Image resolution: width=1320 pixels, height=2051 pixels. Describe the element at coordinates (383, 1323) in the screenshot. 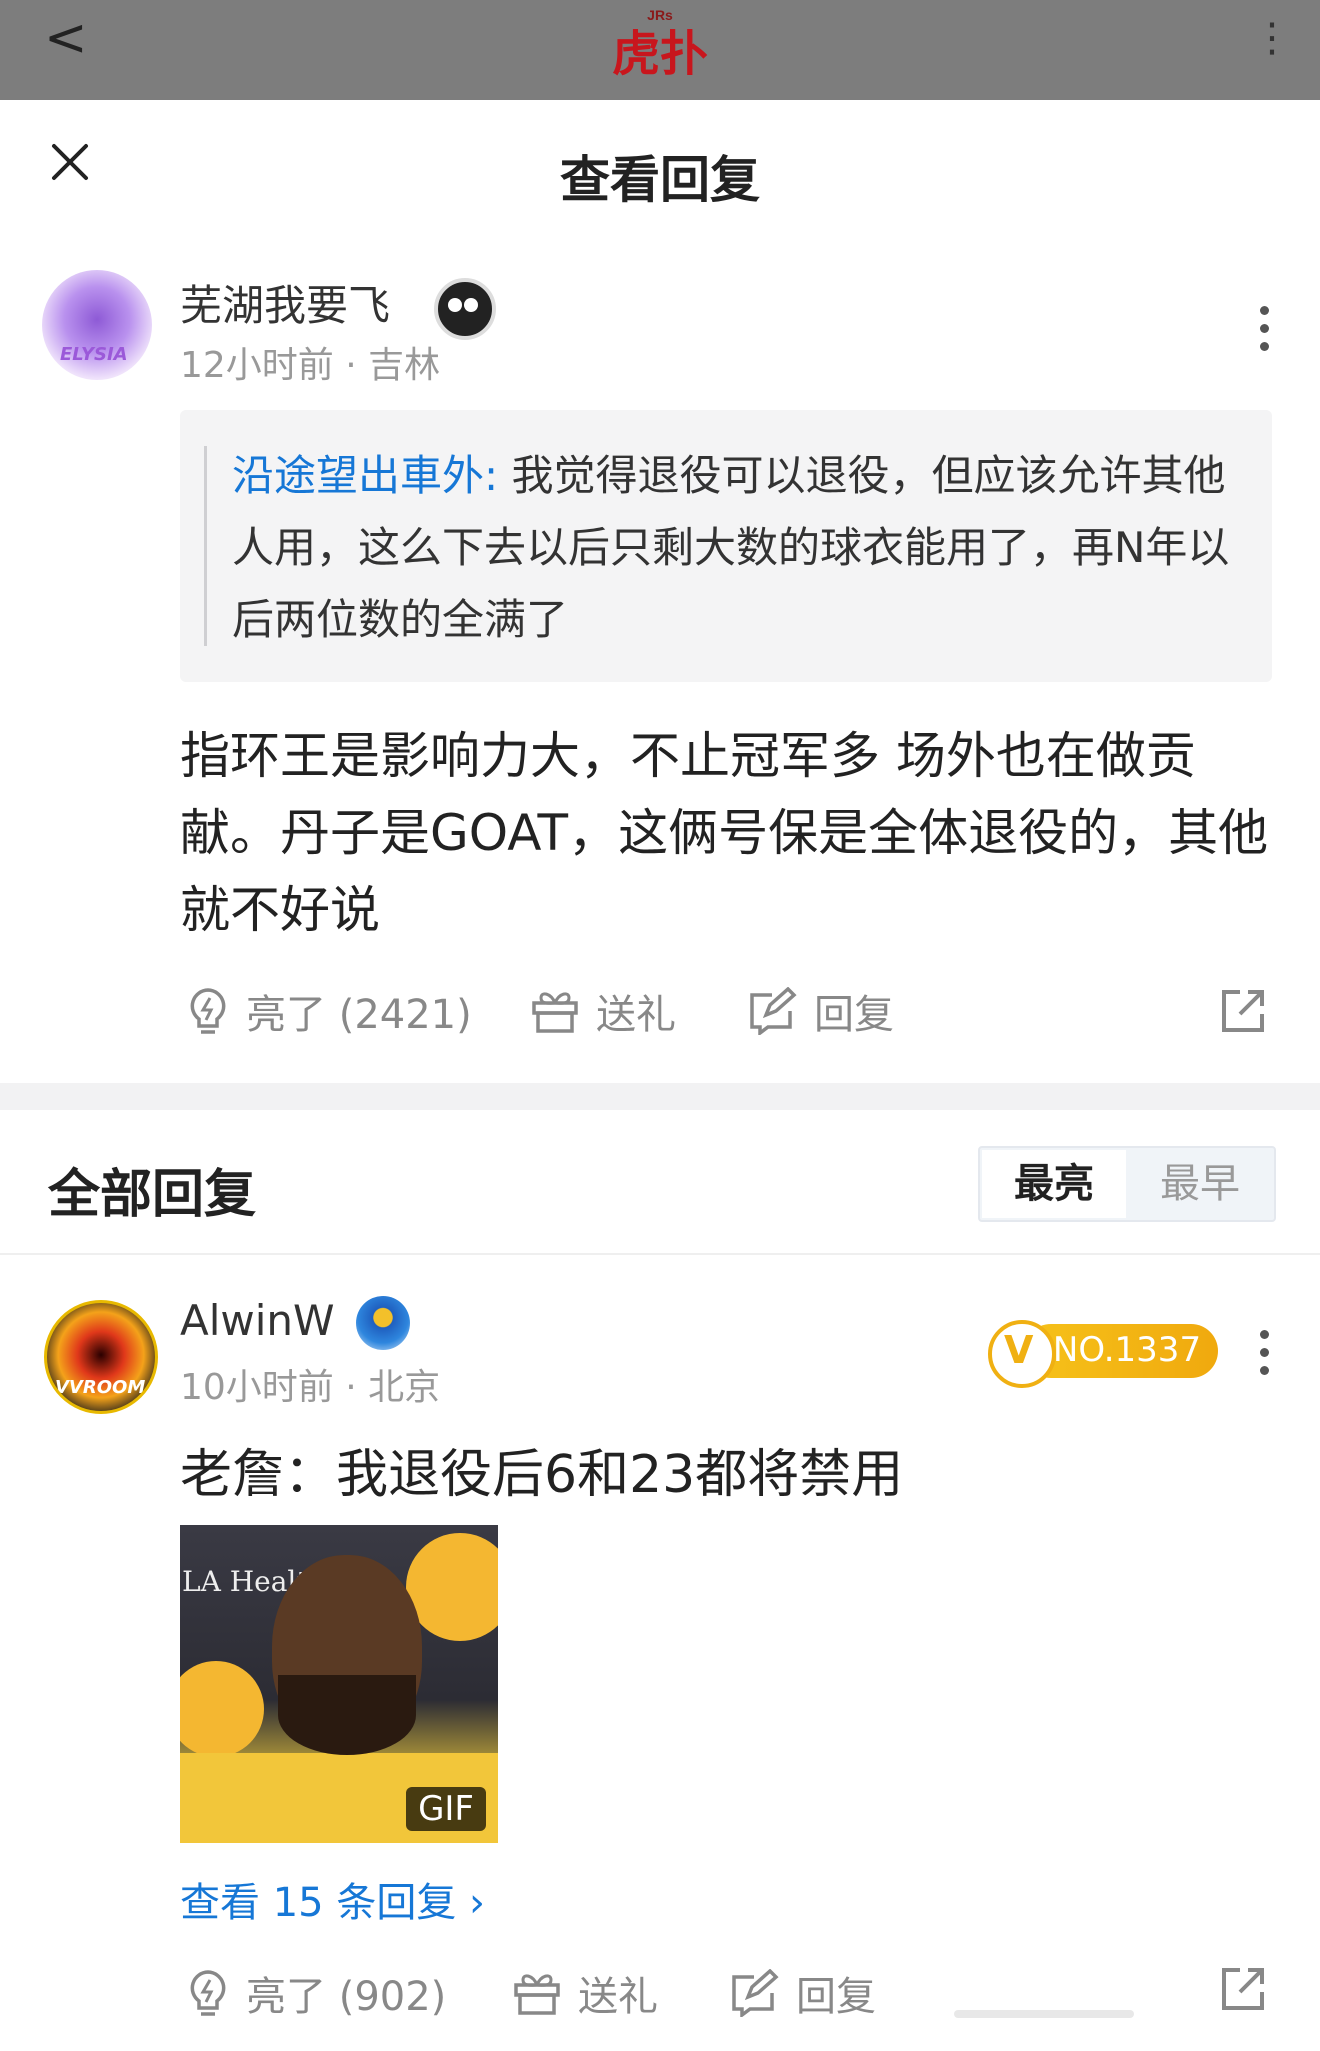

I see `level-badge-icon` at that location.